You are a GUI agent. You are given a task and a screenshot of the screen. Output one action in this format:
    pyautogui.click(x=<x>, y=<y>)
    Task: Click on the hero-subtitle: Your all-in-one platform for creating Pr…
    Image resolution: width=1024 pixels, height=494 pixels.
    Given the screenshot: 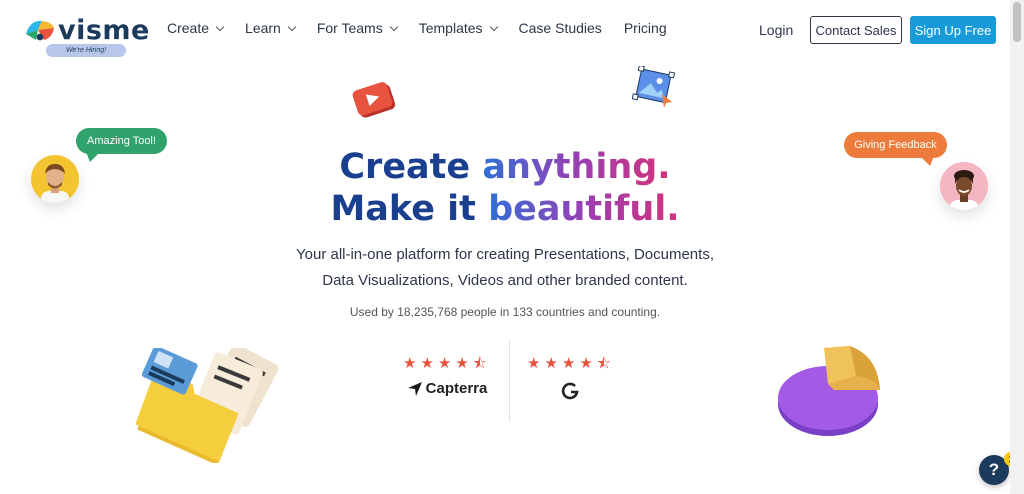 What is the action you would take?
    pyautogui.click(x=505, y=268)
    